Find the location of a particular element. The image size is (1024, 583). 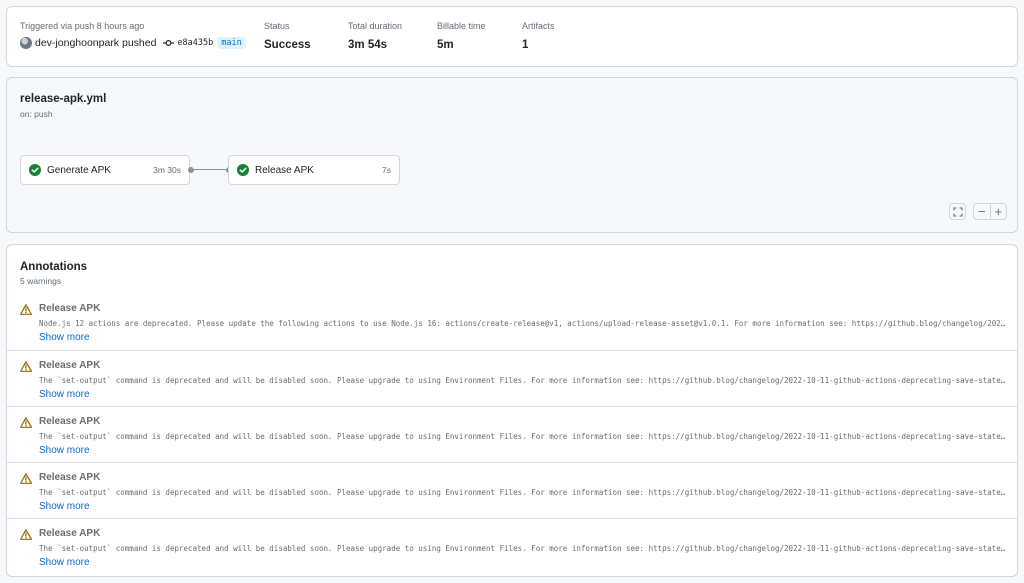

branch-badge: main is located at coordinates (231, 43).